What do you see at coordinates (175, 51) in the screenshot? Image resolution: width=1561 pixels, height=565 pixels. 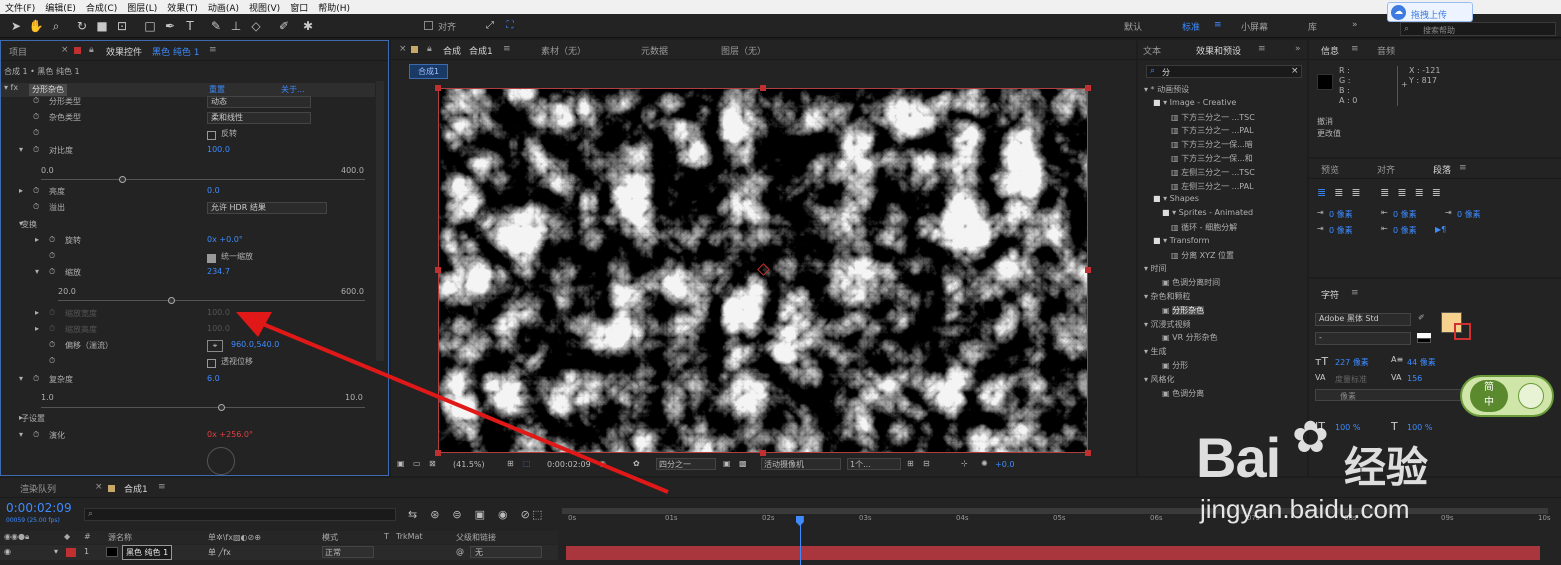 I see `tab-layer-name: 黑色 纯色 1` at bounding box center [175, 51].